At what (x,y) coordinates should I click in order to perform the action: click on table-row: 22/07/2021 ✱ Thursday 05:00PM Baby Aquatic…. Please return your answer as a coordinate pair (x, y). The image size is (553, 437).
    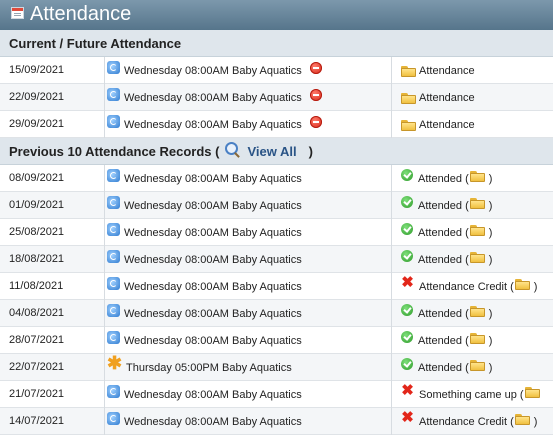
    Looking at the image, I should click on (276, 367).